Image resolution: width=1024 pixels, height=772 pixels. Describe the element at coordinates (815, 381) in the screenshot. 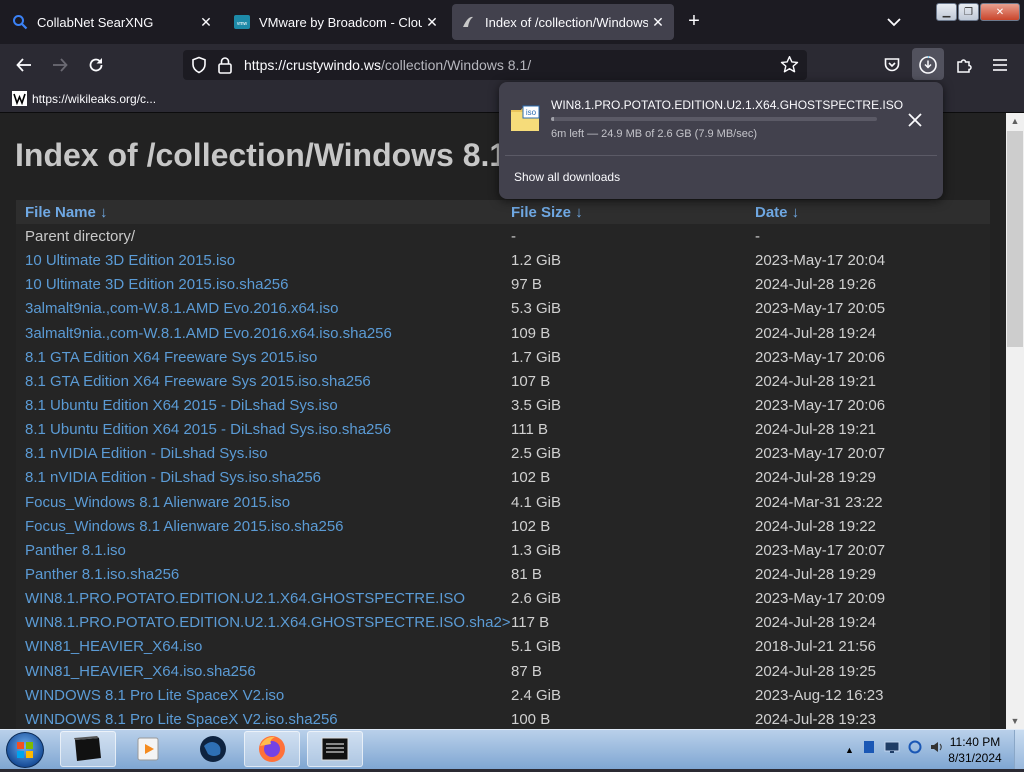

I see `file-date: 2024-Jul-28 19:21` at that location.